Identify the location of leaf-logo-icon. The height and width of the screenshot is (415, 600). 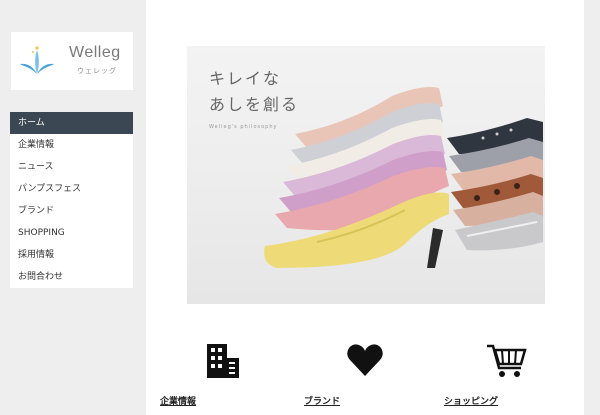
(37, 60).